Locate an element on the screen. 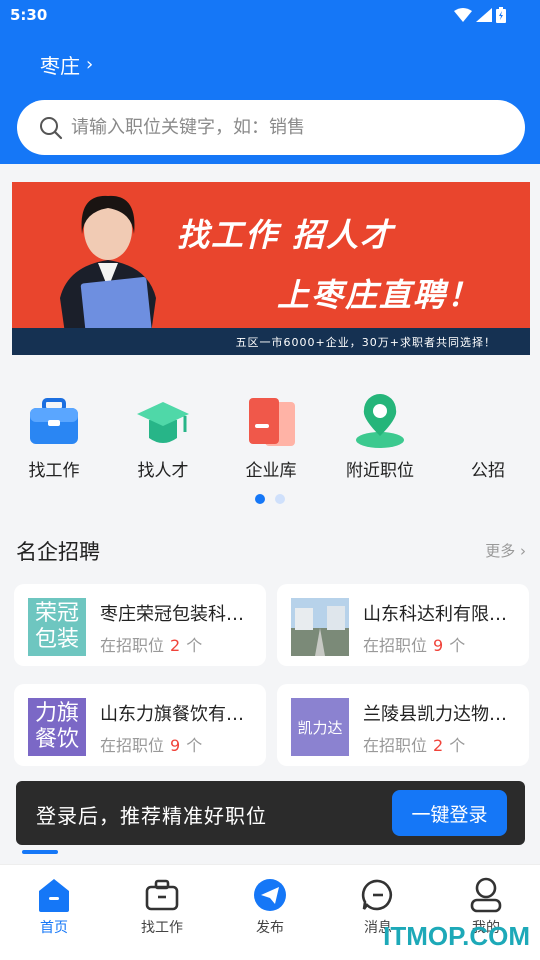 The width and height of the screenshot is (540, 960). public-recruit-icon is located at coordinates (488, 422).